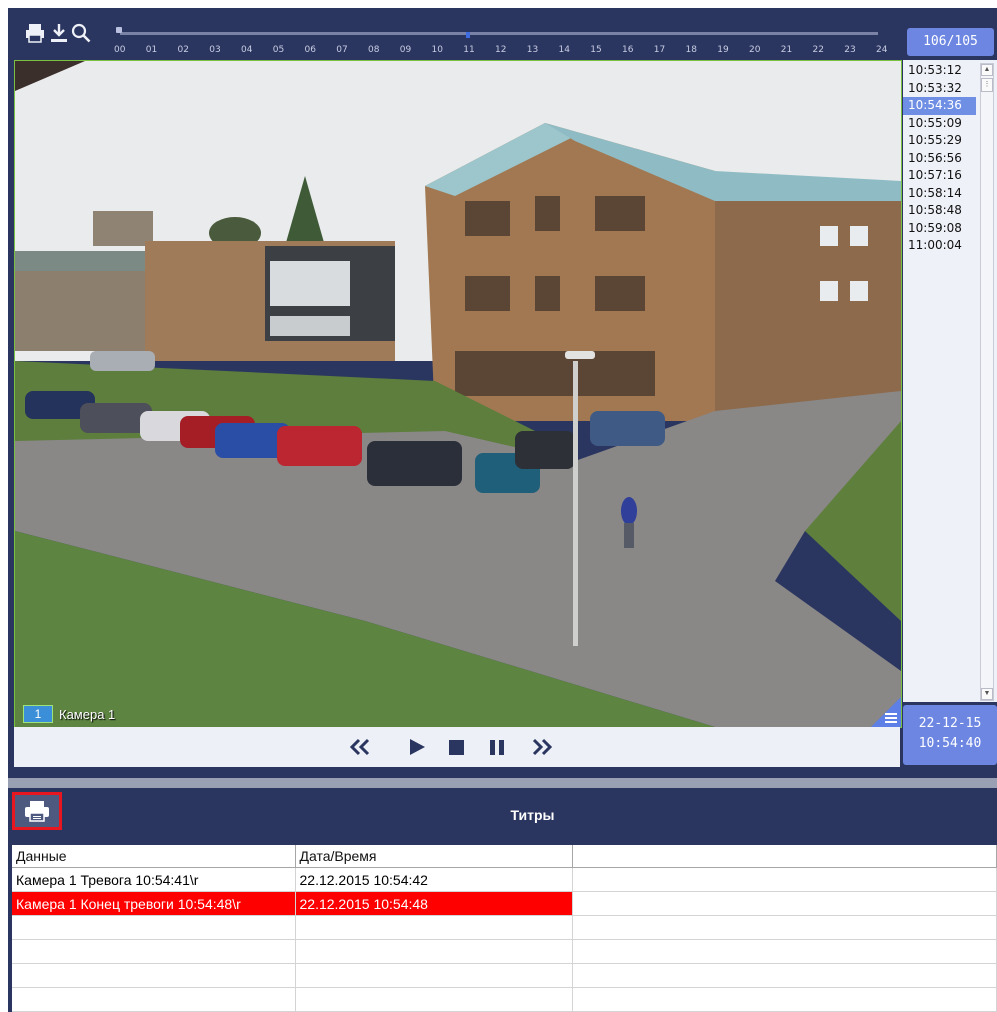 The image size is (997, 1012). Describe the element at coordinates (417, 747) in the screenshot. I see `play-icon` at that location.